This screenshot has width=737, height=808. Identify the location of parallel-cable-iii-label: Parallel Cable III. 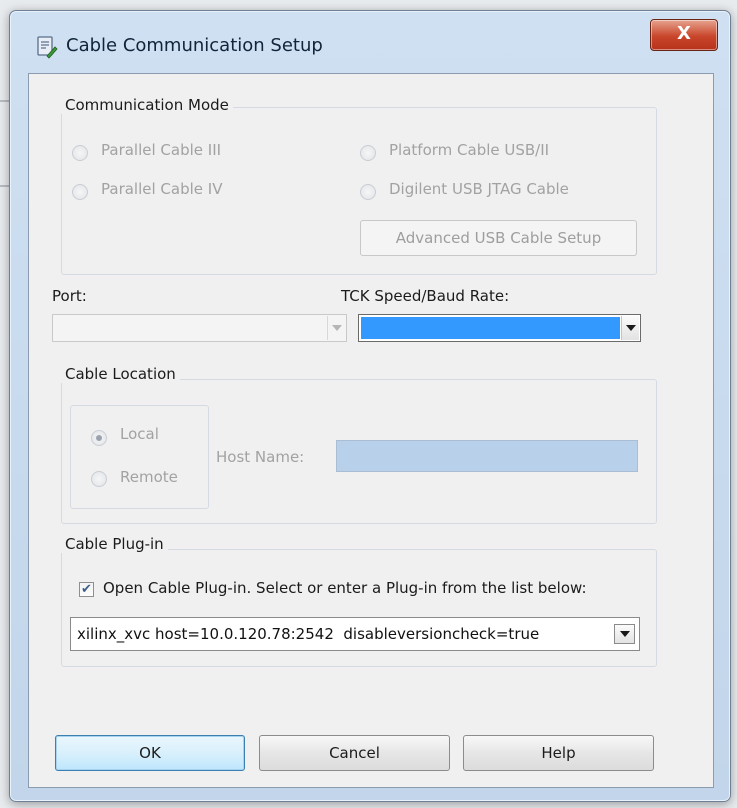
(161, 150).